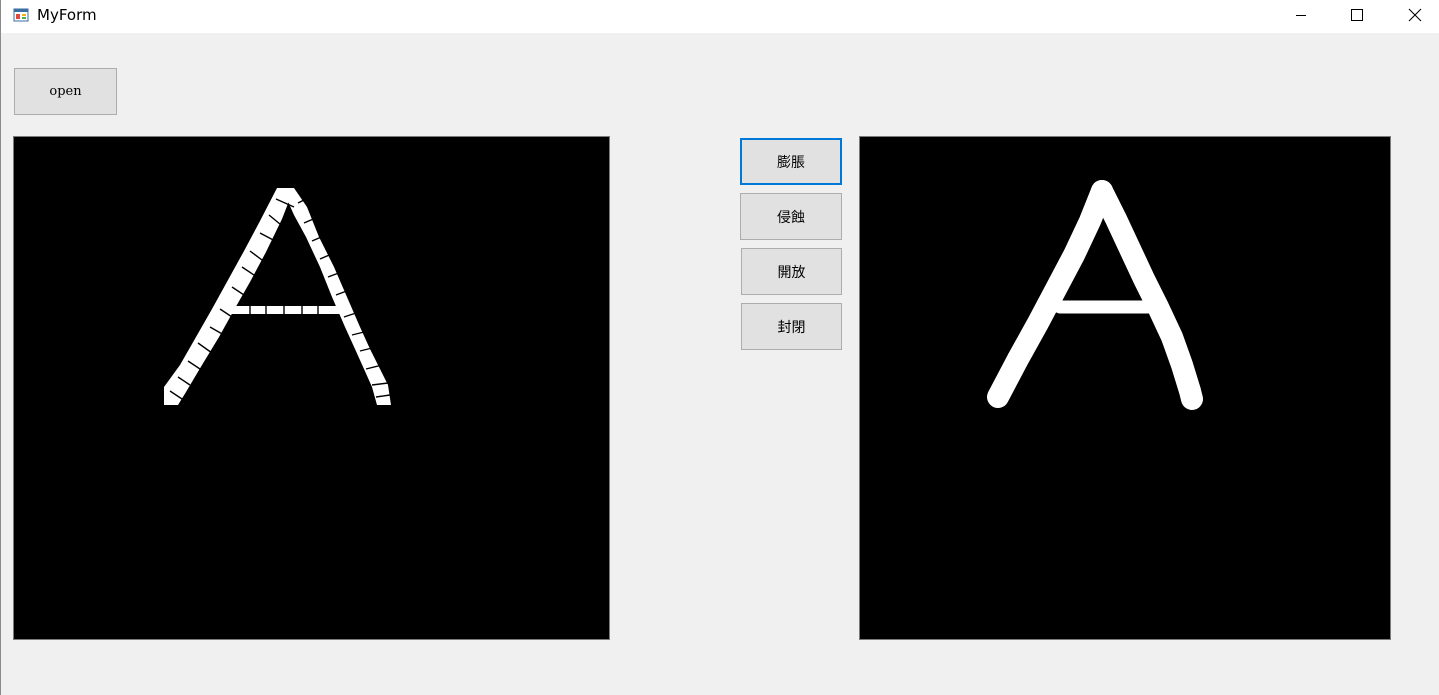 The width and height of the screenshot is (1439, 695). I want to click on title-bar: MyForm, so click(720, 16).